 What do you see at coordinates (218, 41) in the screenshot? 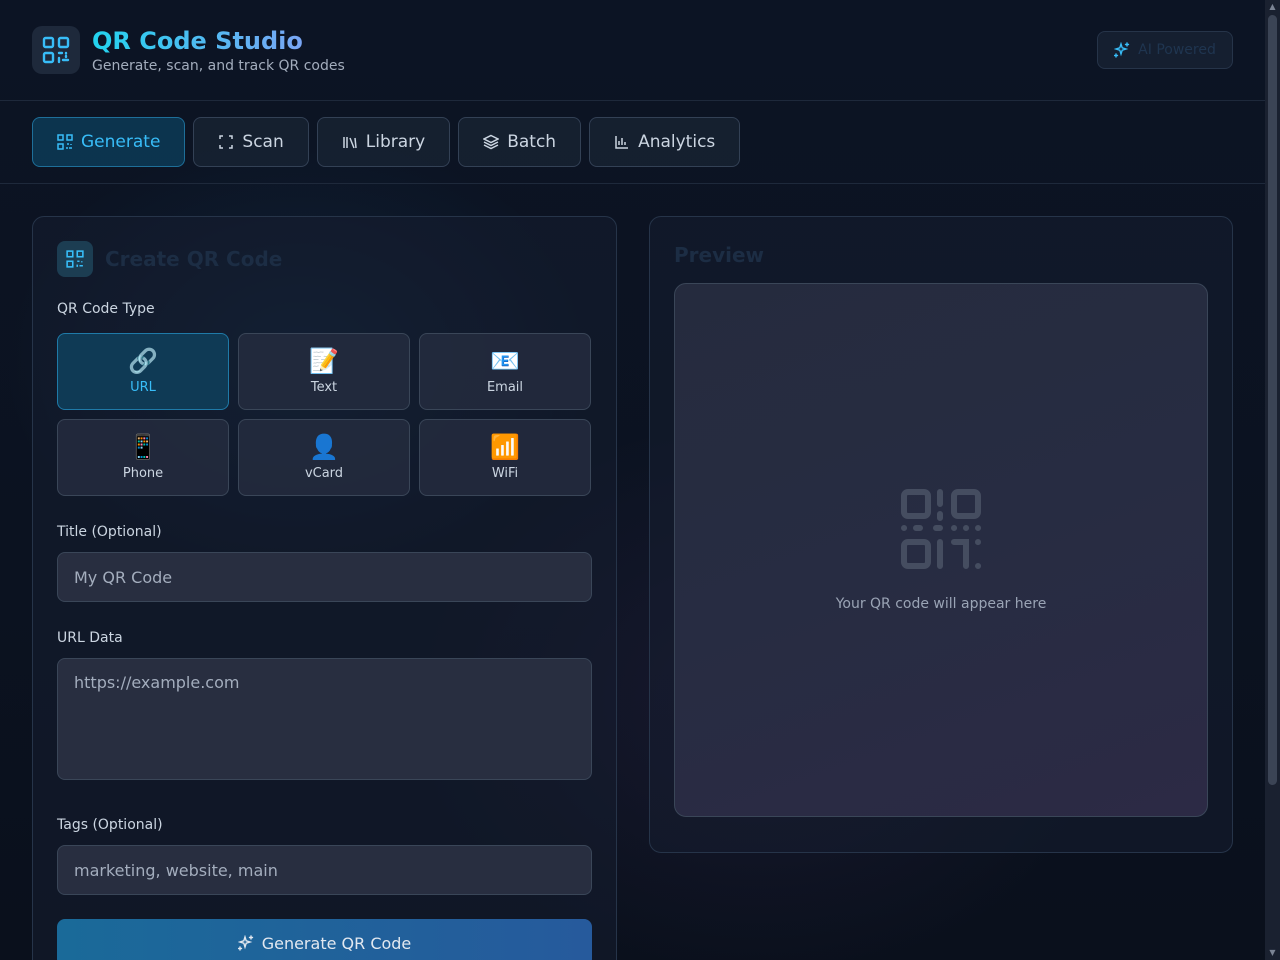
I see `app-title: QR Code Studio` at bounding box center [218, 41].